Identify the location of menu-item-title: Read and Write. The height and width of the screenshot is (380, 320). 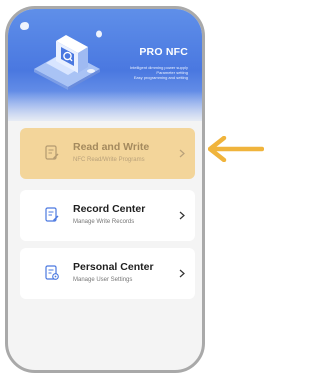
(111, 147).